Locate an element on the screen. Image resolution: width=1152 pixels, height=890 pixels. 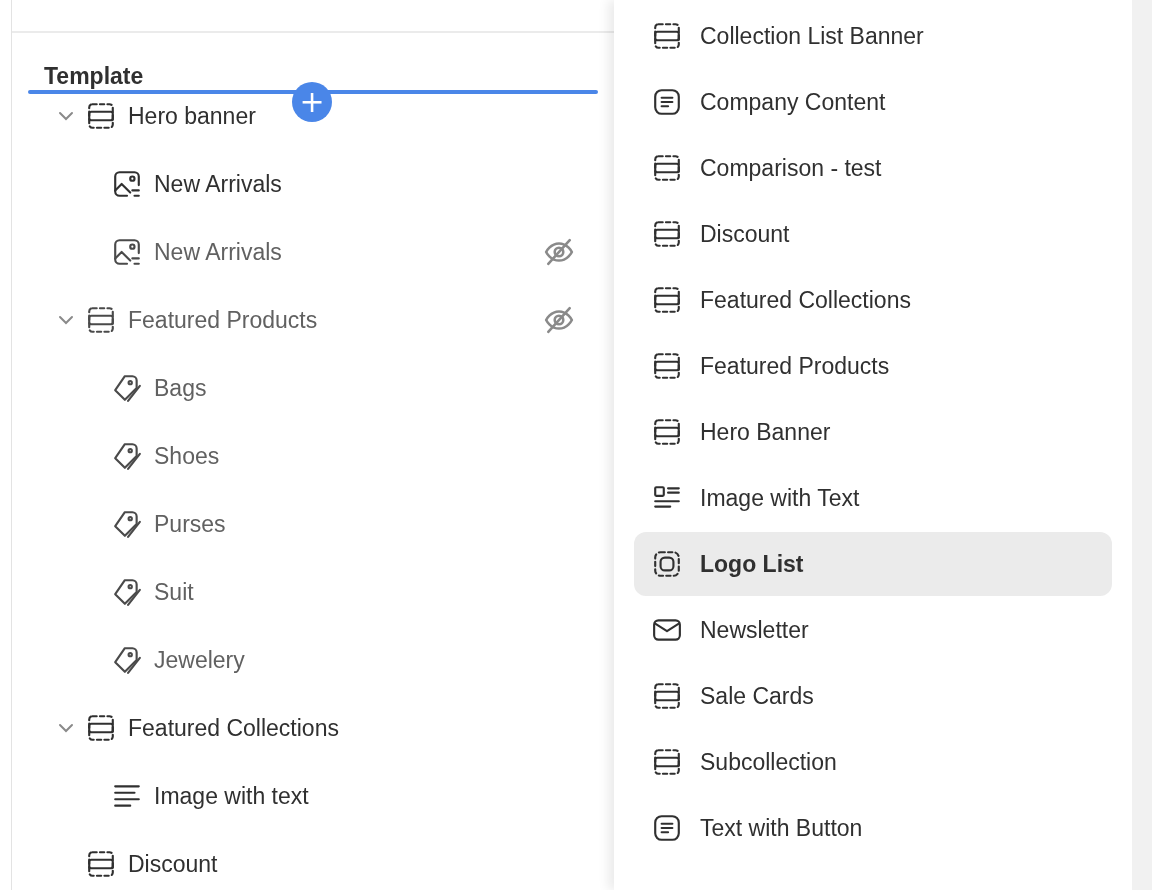
menu-item: Sale Cards is located at coordinates (873, 696).